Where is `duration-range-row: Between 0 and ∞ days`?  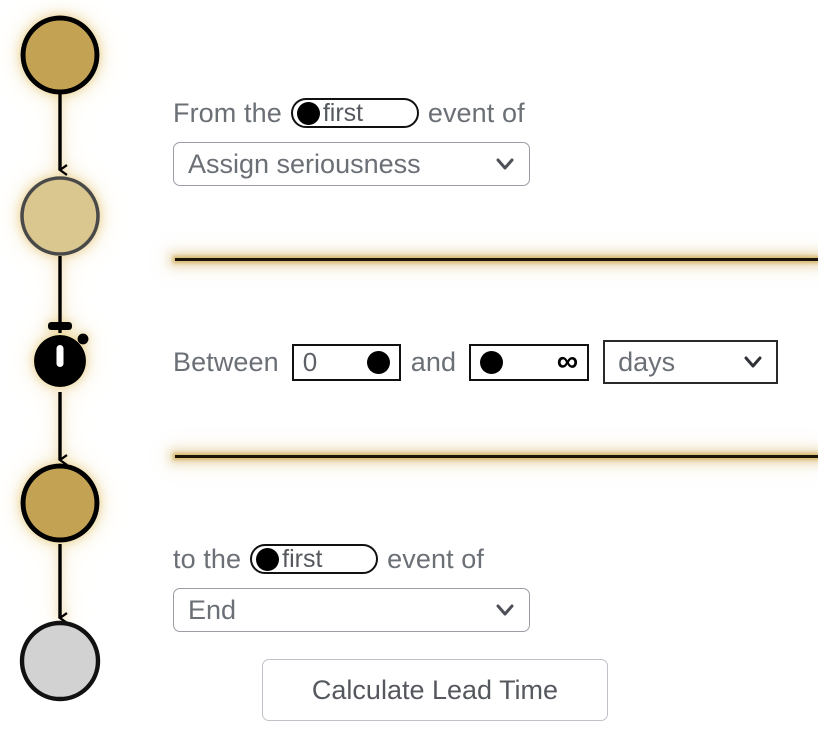 duration-range-row: Between 0 and ∞ days is located at coordinates (476, 362).